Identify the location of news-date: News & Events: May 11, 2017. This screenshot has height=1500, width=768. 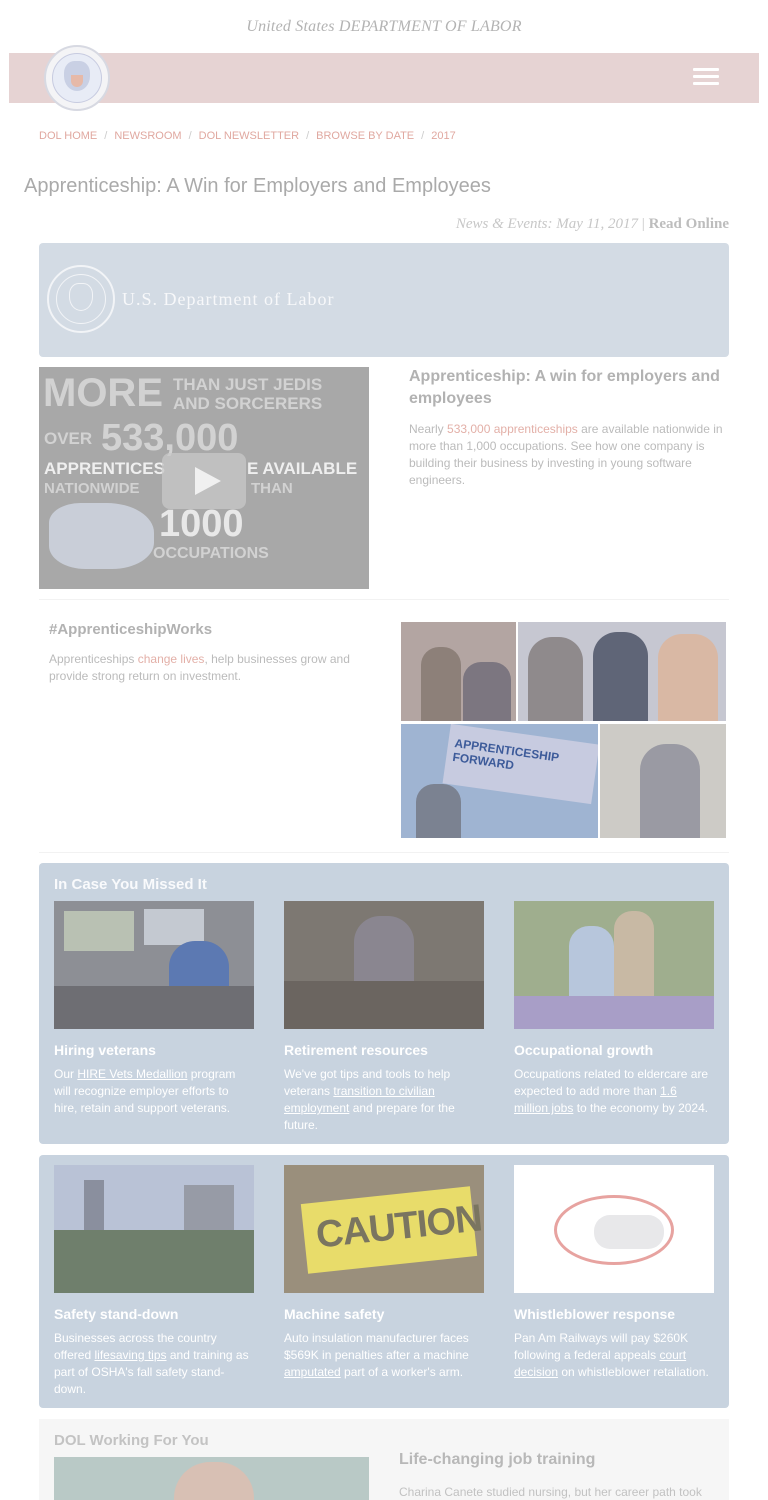
(547, 224).